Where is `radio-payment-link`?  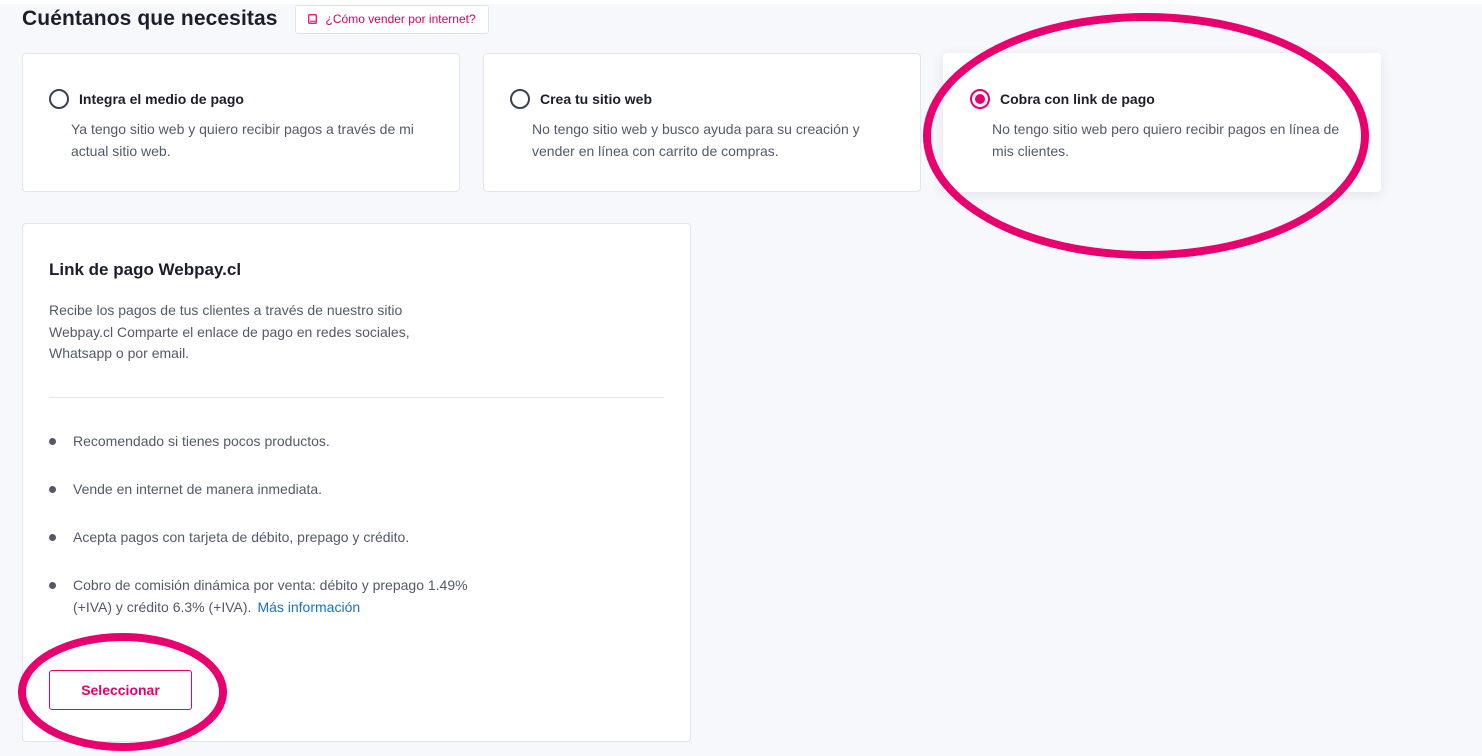 radio-payment-link is located at coordinates (980, 99).